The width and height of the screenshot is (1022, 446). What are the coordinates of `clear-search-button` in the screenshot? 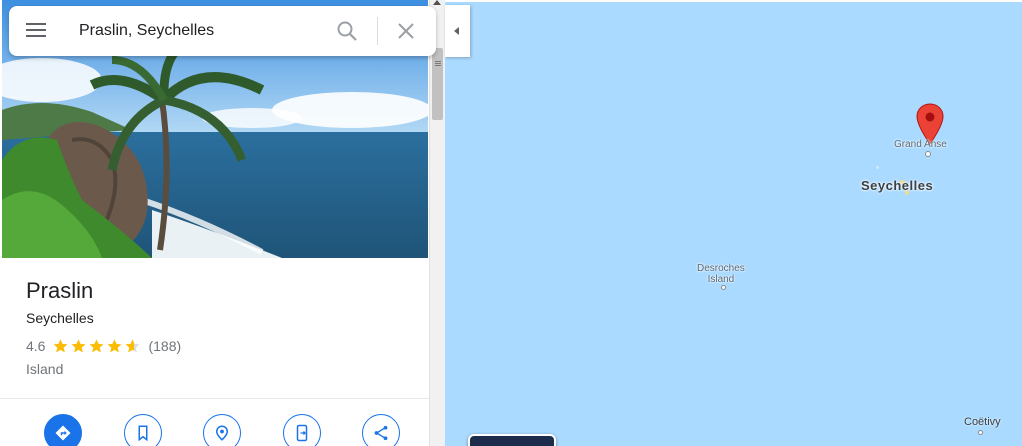 It's located at (407, 32).